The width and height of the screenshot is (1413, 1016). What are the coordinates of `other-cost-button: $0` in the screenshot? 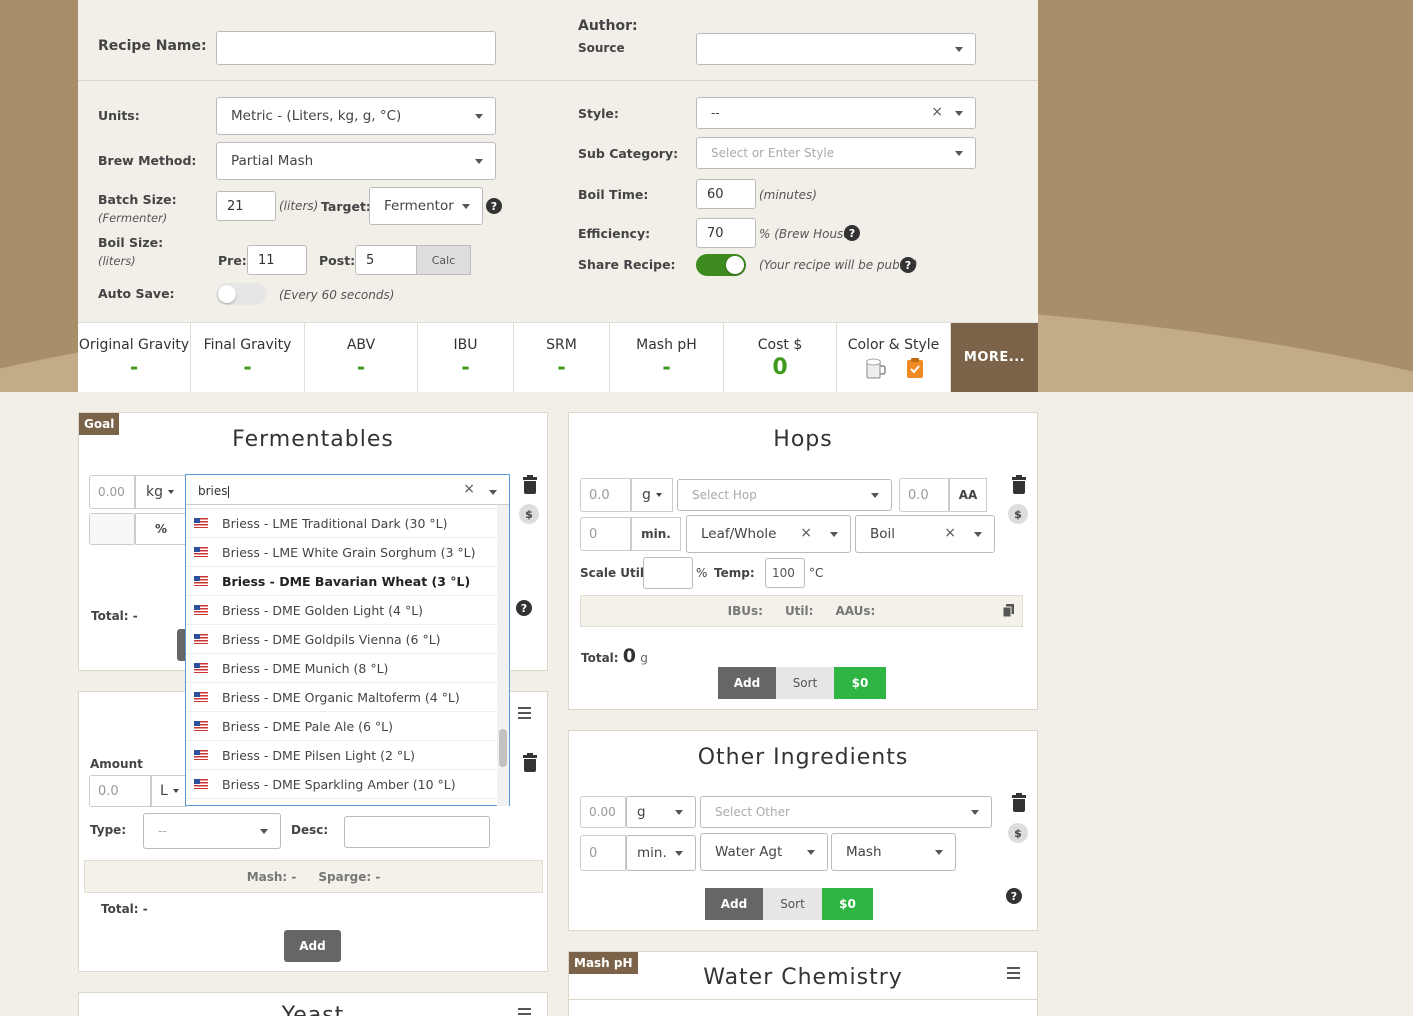 It's located at (847, 904).